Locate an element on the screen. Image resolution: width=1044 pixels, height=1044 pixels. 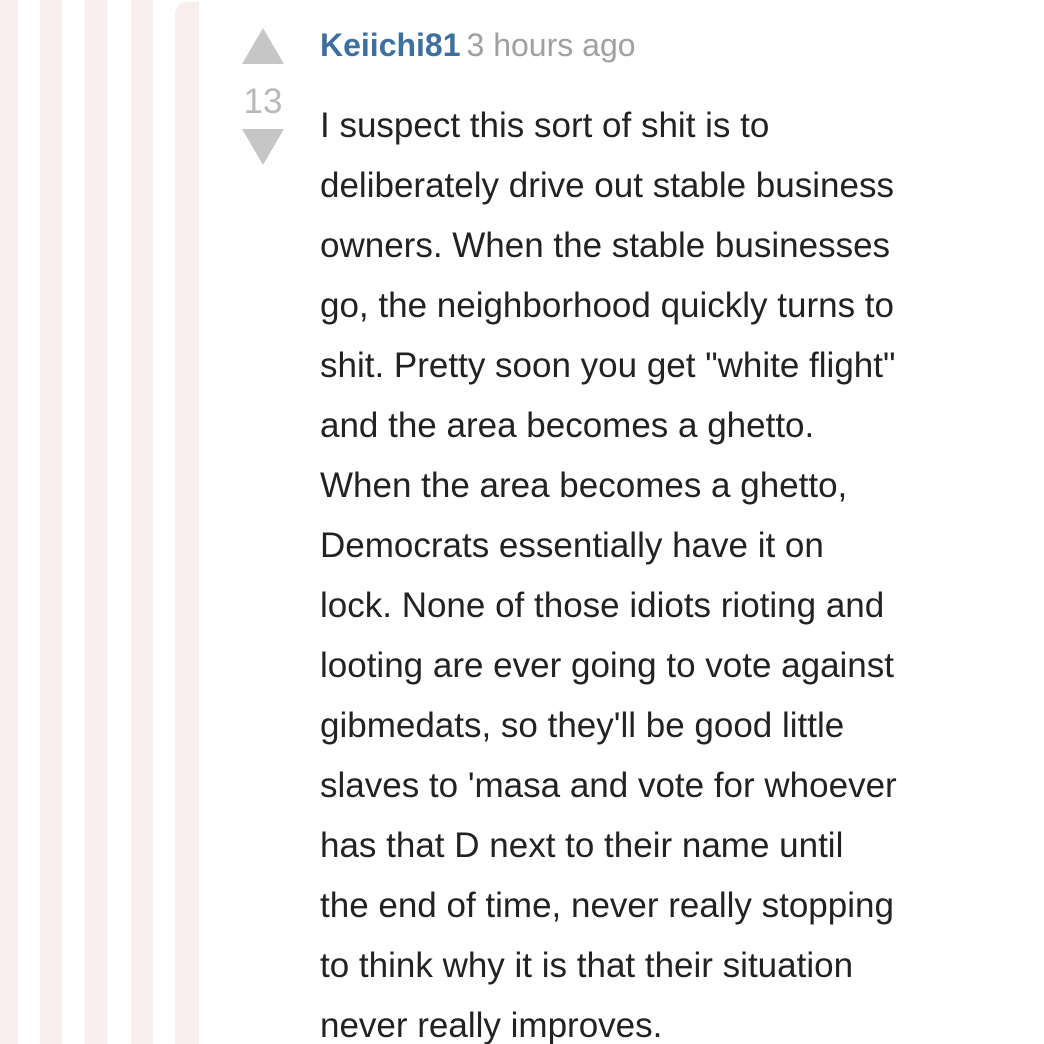
comment-score: 13 is located at coordinates (263, 101).